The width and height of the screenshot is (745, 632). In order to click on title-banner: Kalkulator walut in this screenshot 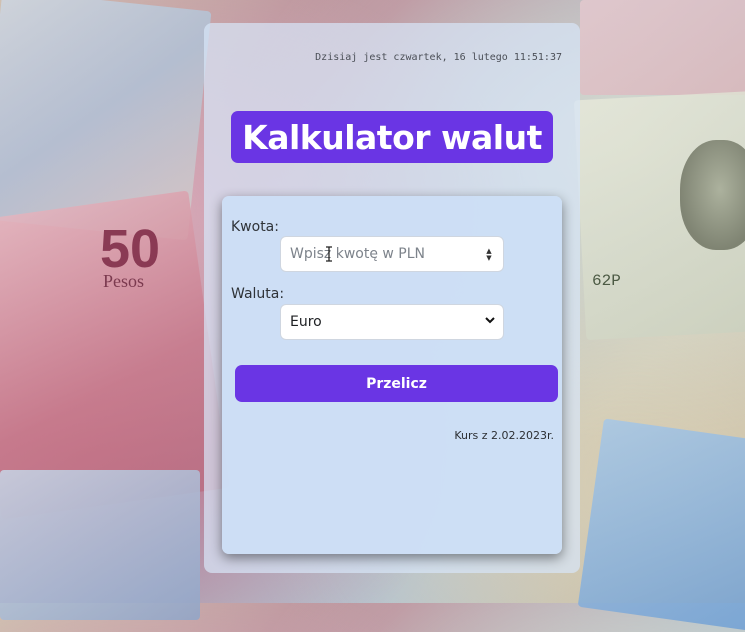, I will do `click(392, 137)`.